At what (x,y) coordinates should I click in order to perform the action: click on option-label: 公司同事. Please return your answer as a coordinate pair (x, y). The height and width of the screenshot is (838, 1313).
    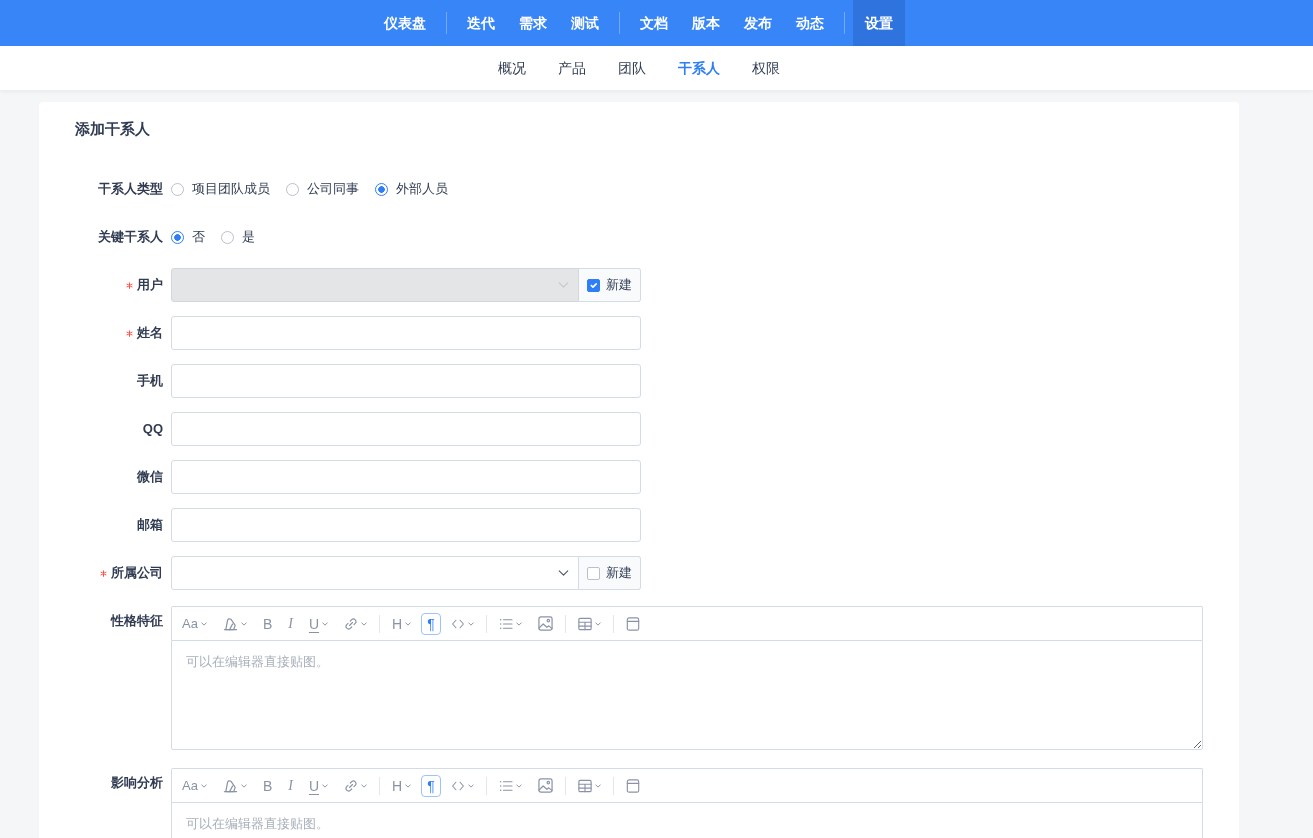
    Looking at the image, I should click on (333, 189).